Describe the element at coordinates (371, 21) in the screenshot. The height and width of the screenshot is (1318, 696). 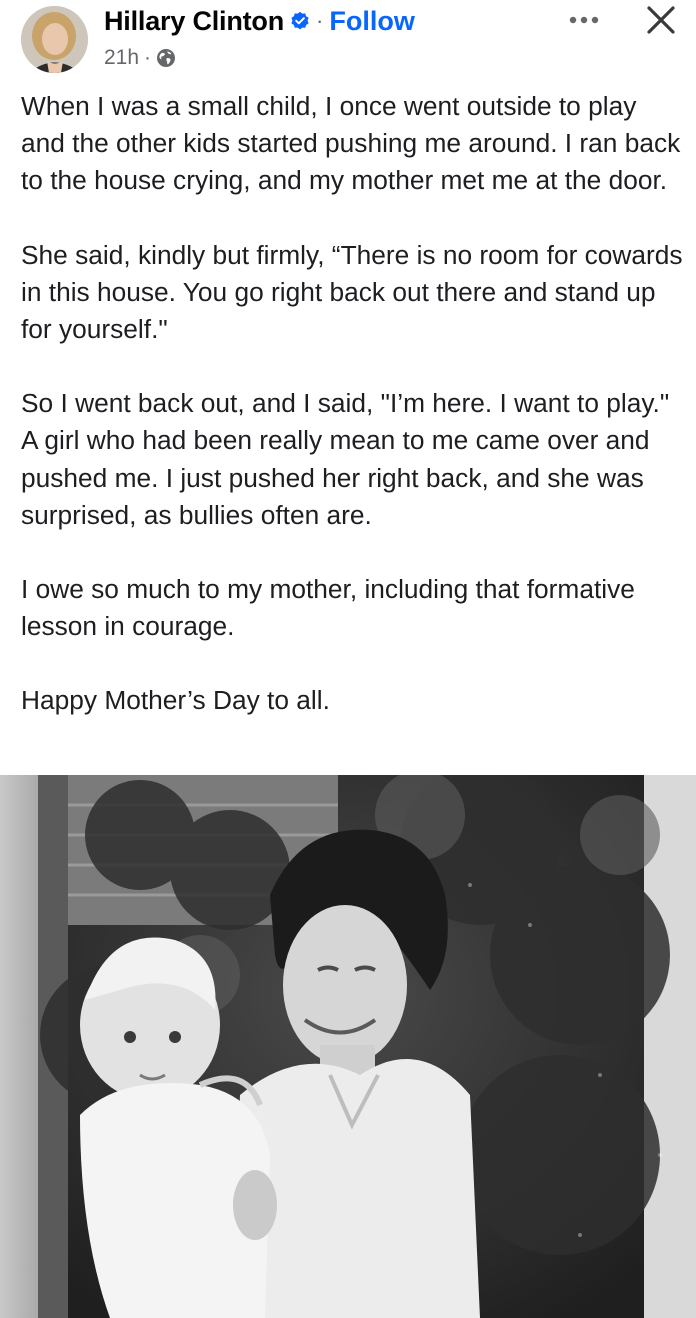
I see `follow-button: Follow` at that location.